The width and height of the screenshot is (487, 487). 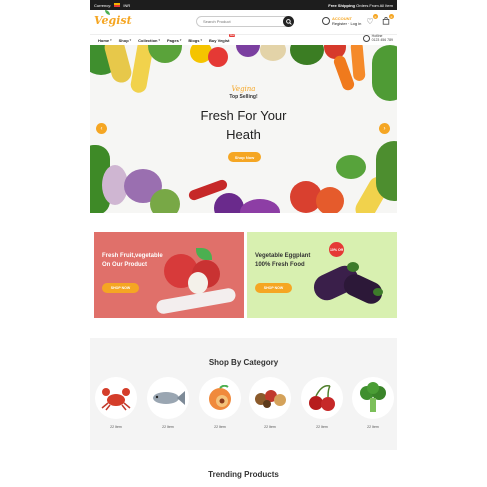 What do you see at coordinates (219, 40) in the screenshot?
I see `nav-label: Buy Vegist` at bounding box center [219, 40].